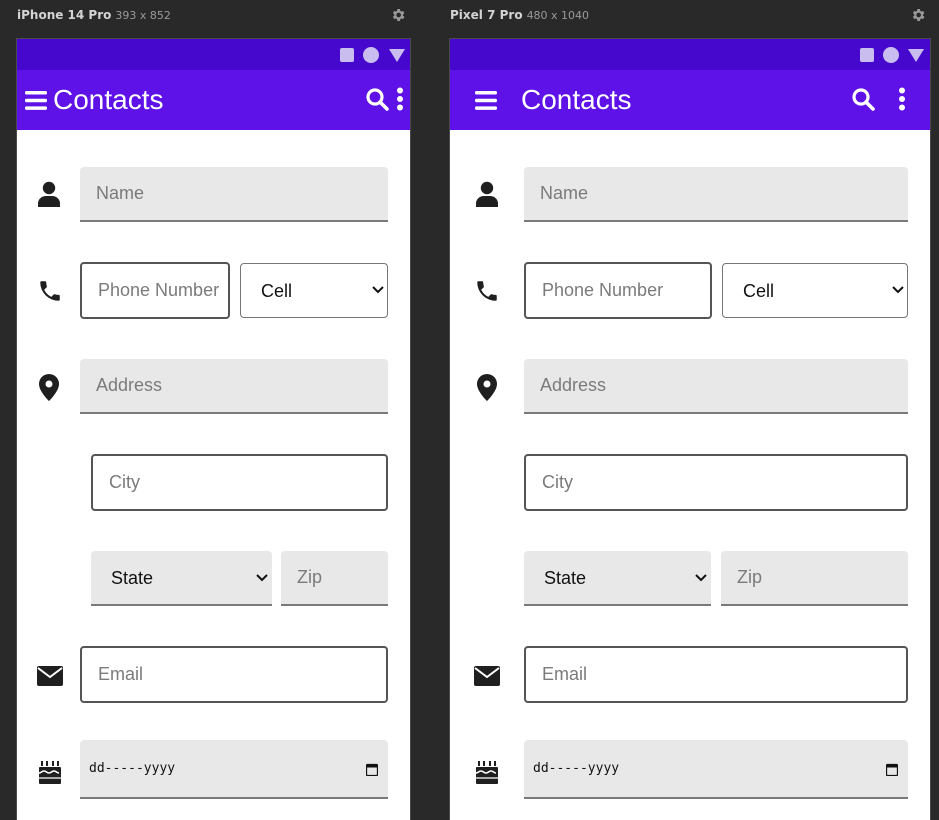 The image size is (939, 820). I want to click on device-name: iPhone 14 Pro, so click(64, 15).